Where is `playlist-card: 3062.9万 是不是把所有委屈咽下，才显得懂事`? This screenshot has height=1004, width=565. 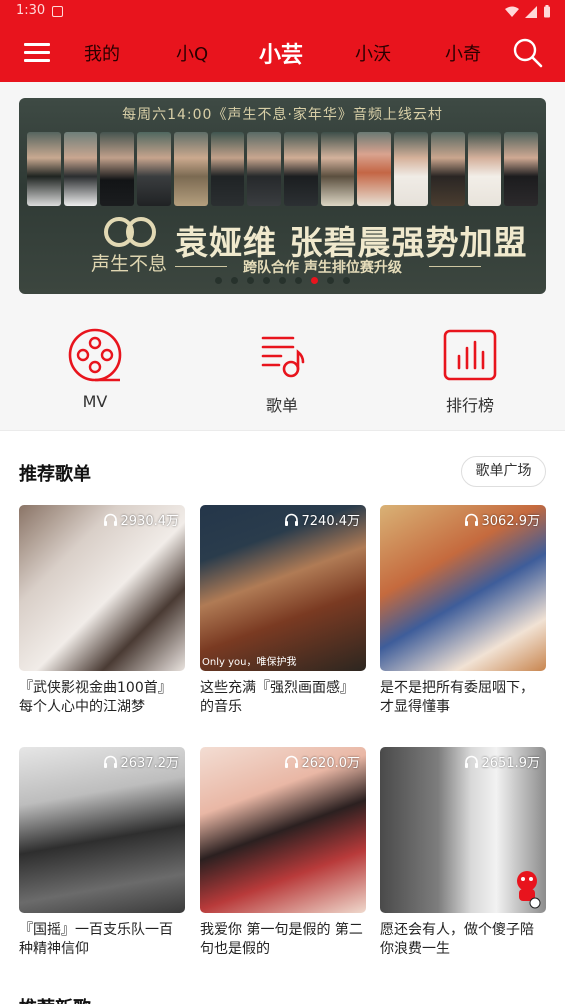 playlist-card: 3062.9万 是不是把所有委屈咽下，才显得懂事 is located at coordinates (463, 611).